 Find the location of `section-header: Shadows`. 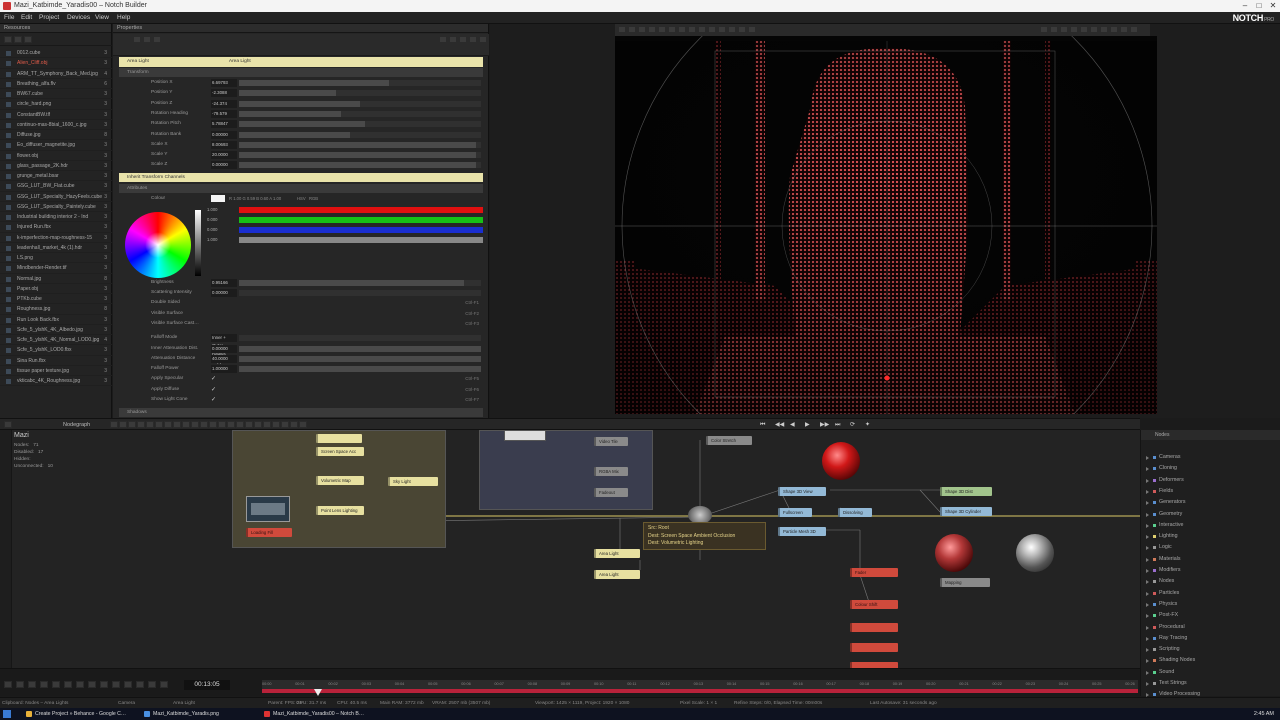

section-header: Shadows is located at coordinates (301, 412).